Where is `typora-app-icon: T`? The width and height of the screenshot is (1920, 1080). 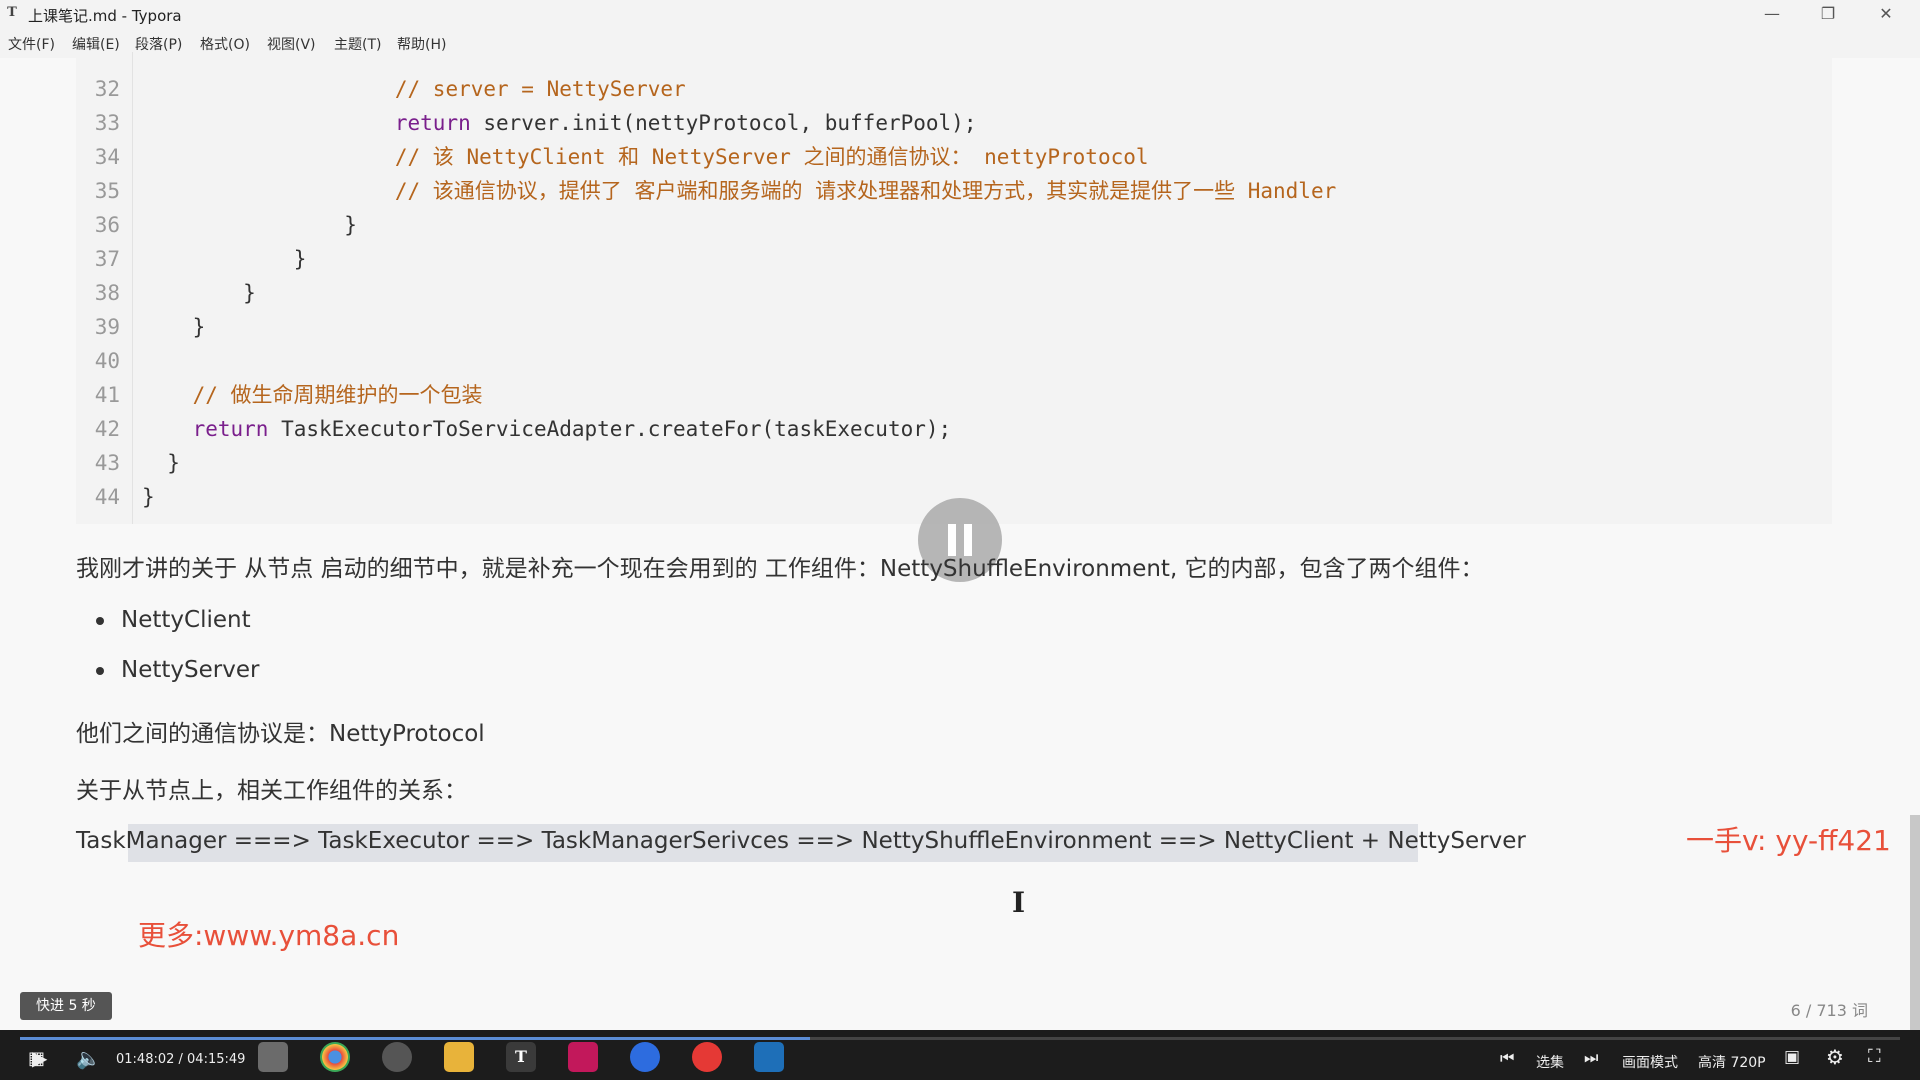
typora-app-icon: T is located at coordinates (12, 12).